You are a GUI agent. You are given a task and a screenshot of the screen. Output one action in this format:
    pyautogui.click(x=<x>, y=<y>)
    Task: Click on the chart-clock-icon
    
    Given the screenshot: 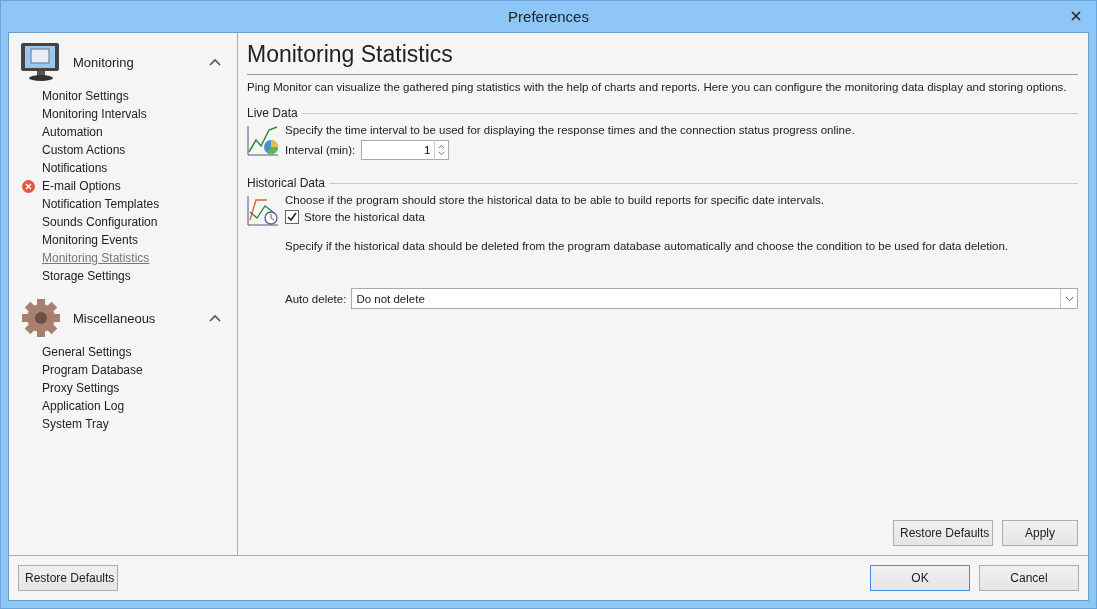 What is the action you would take?
    pyautogui.click(x=263, y=210)
    